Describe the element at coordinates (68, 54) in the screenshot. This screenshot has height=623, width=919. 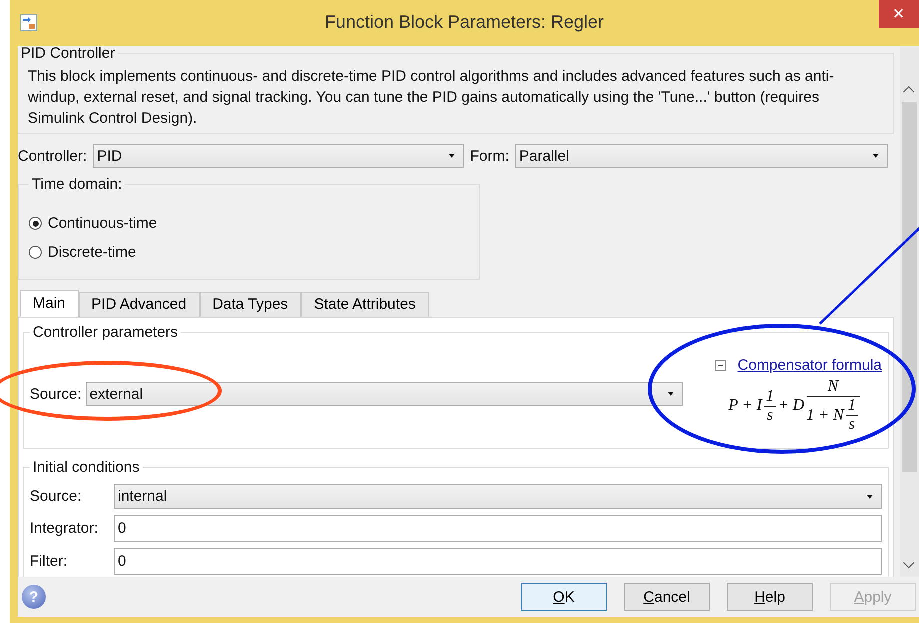
I see `group-title: PID Controller` at that location.